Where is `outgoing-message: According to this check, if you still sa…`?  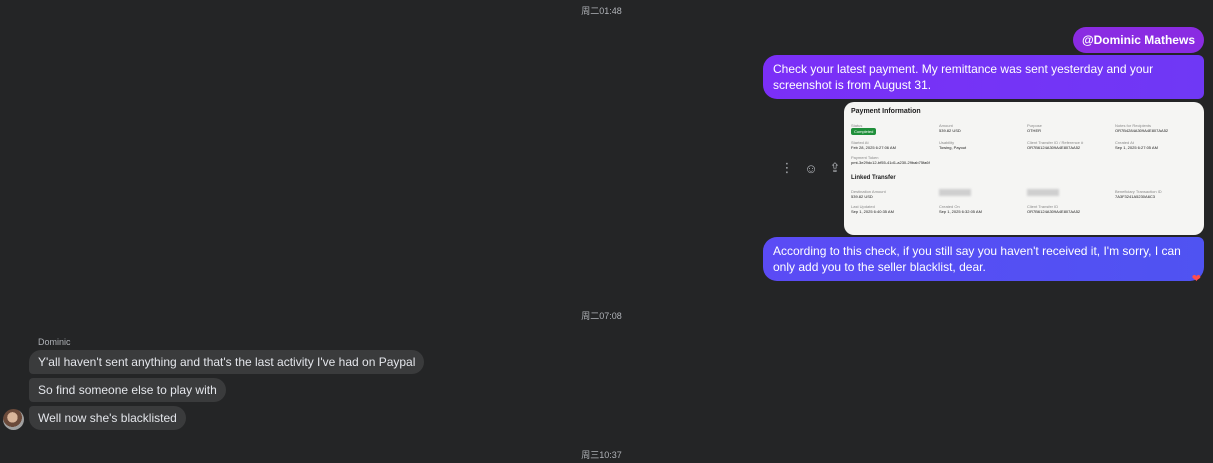 outgoing-message: According to this check, if you still sa… is located at coordinates (983, 259).